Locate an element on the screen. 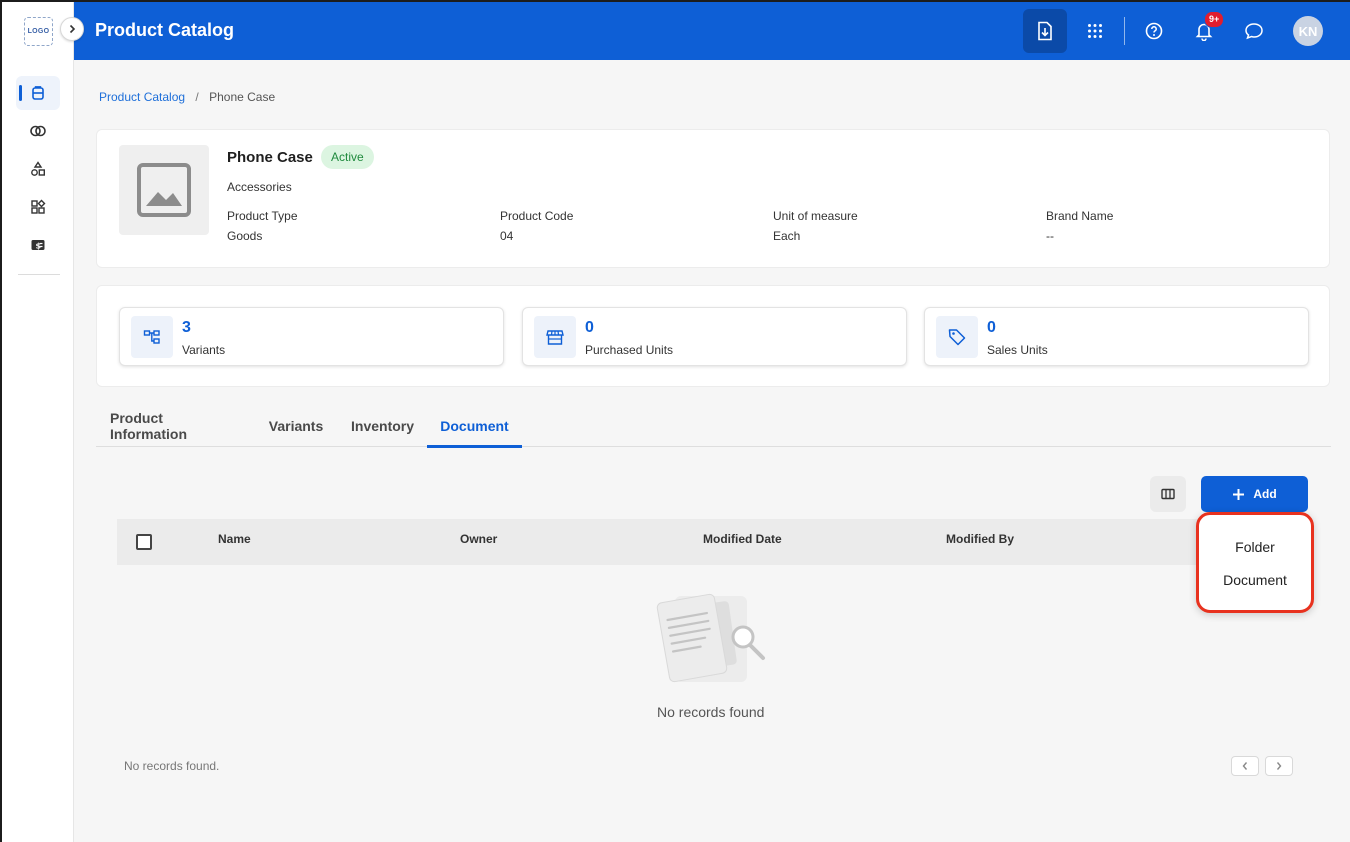  attr-label: Product Type is located at coordinates (262, 216).